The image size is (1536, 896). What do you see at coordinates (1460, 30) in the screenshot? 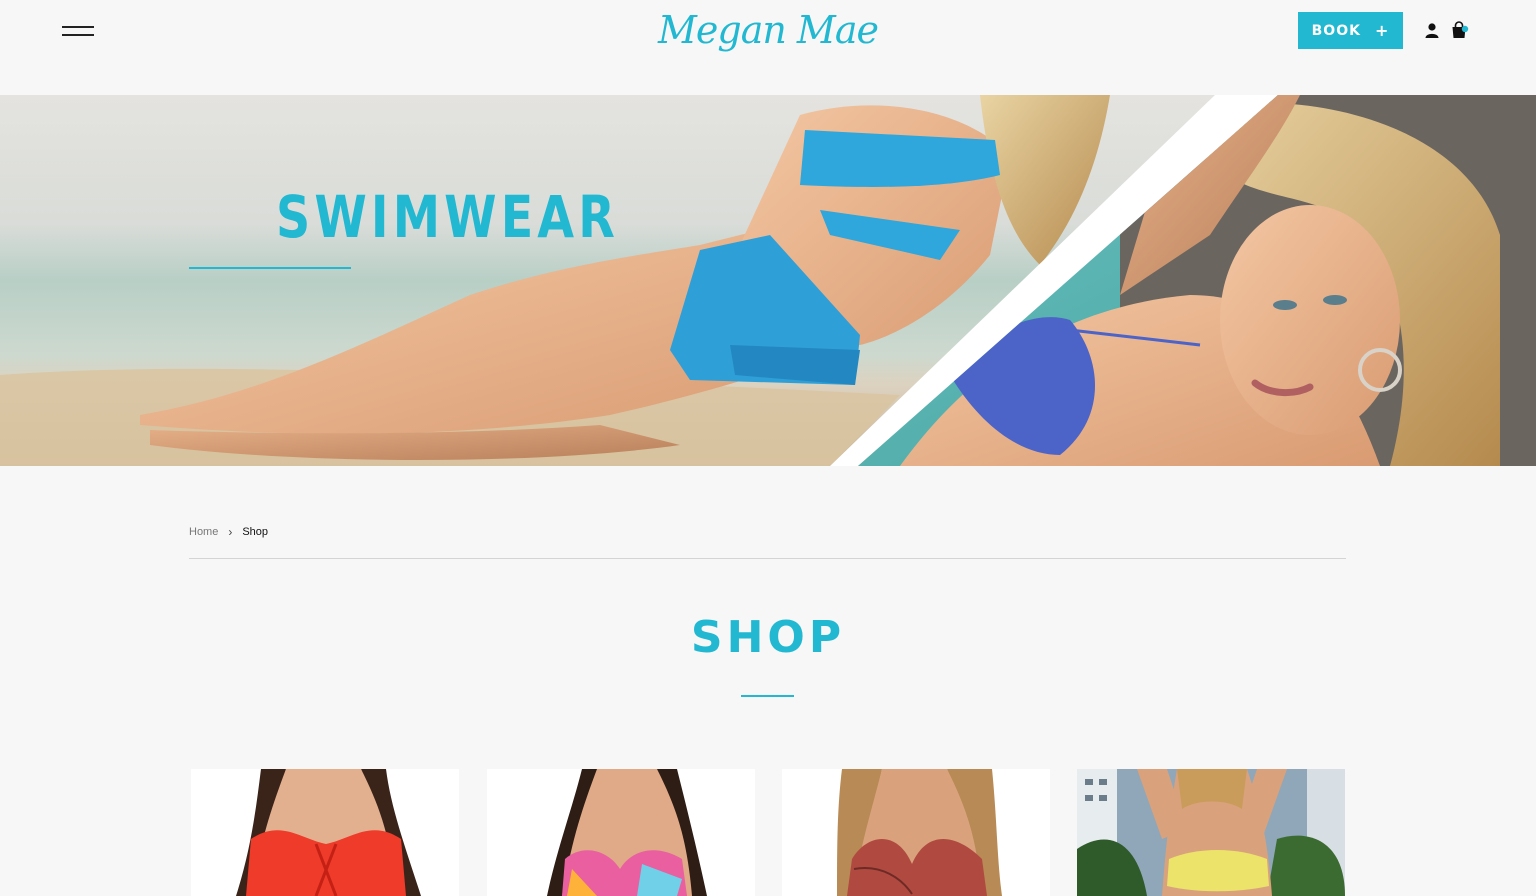
I see `shopping-bag-icon` at bounding box center [1460, 30].